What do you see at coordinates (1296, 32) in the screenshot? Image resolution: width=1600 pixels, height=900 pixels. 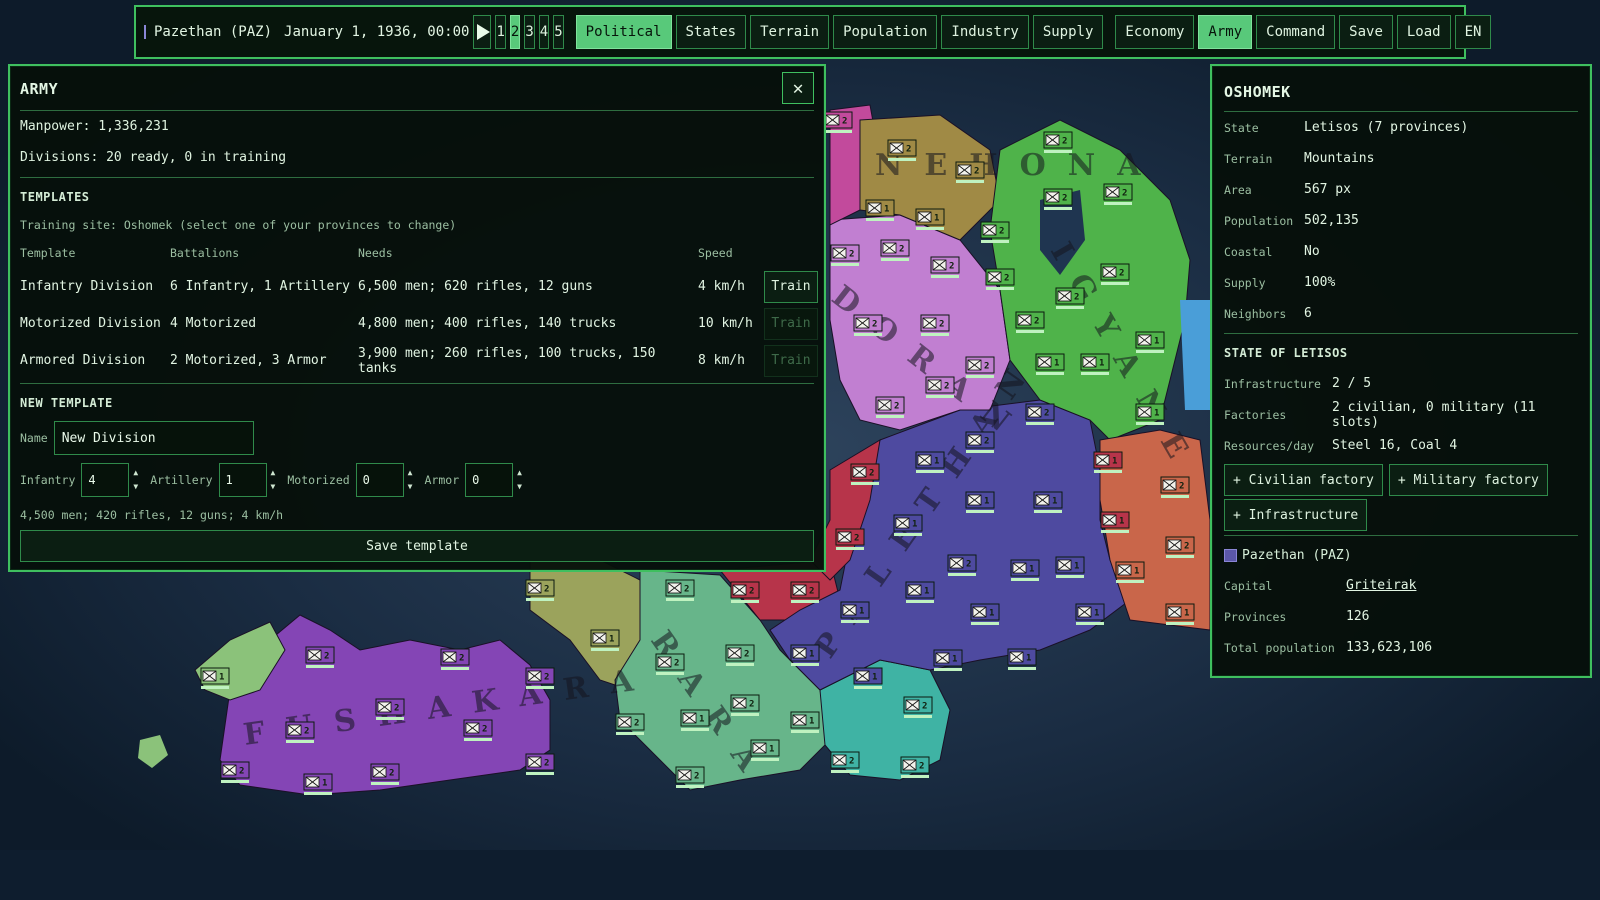 I see `command-button: Command` at bounding box center [1296, 32].